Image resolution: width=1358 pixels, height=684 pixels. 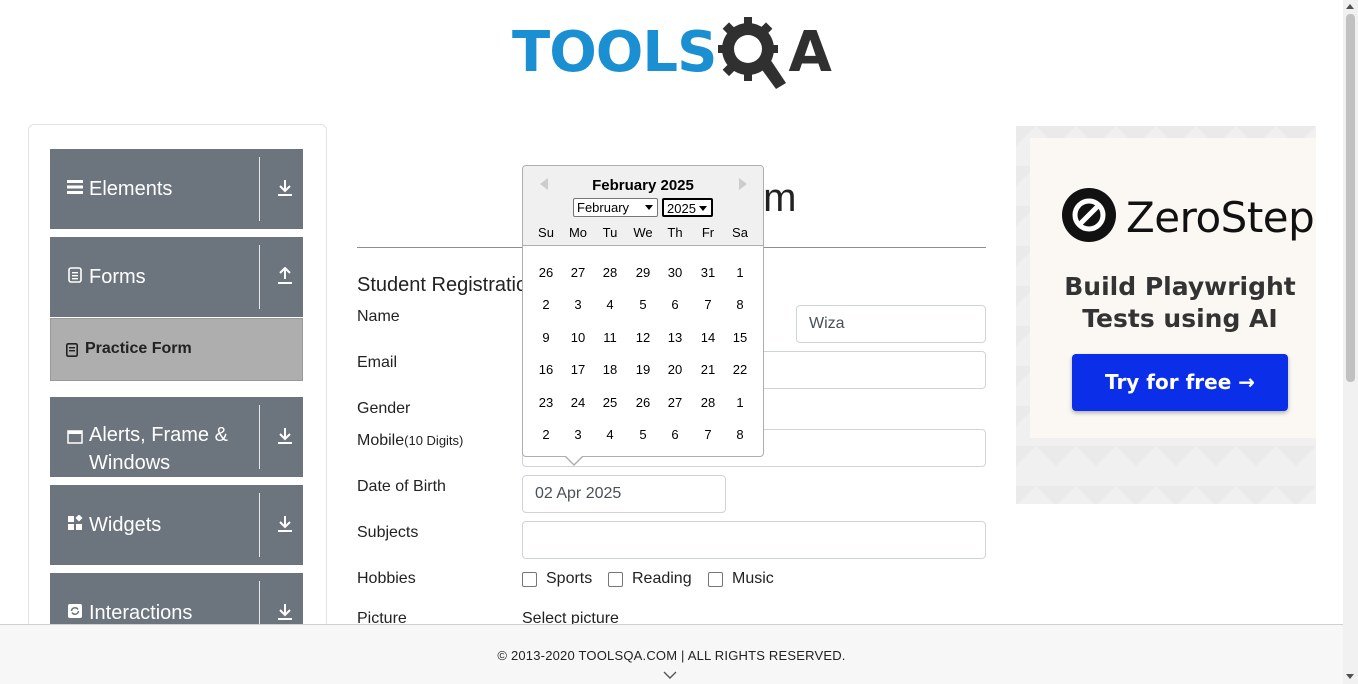 I want to click on page-scrollbar, so click(x=1350, y=342).